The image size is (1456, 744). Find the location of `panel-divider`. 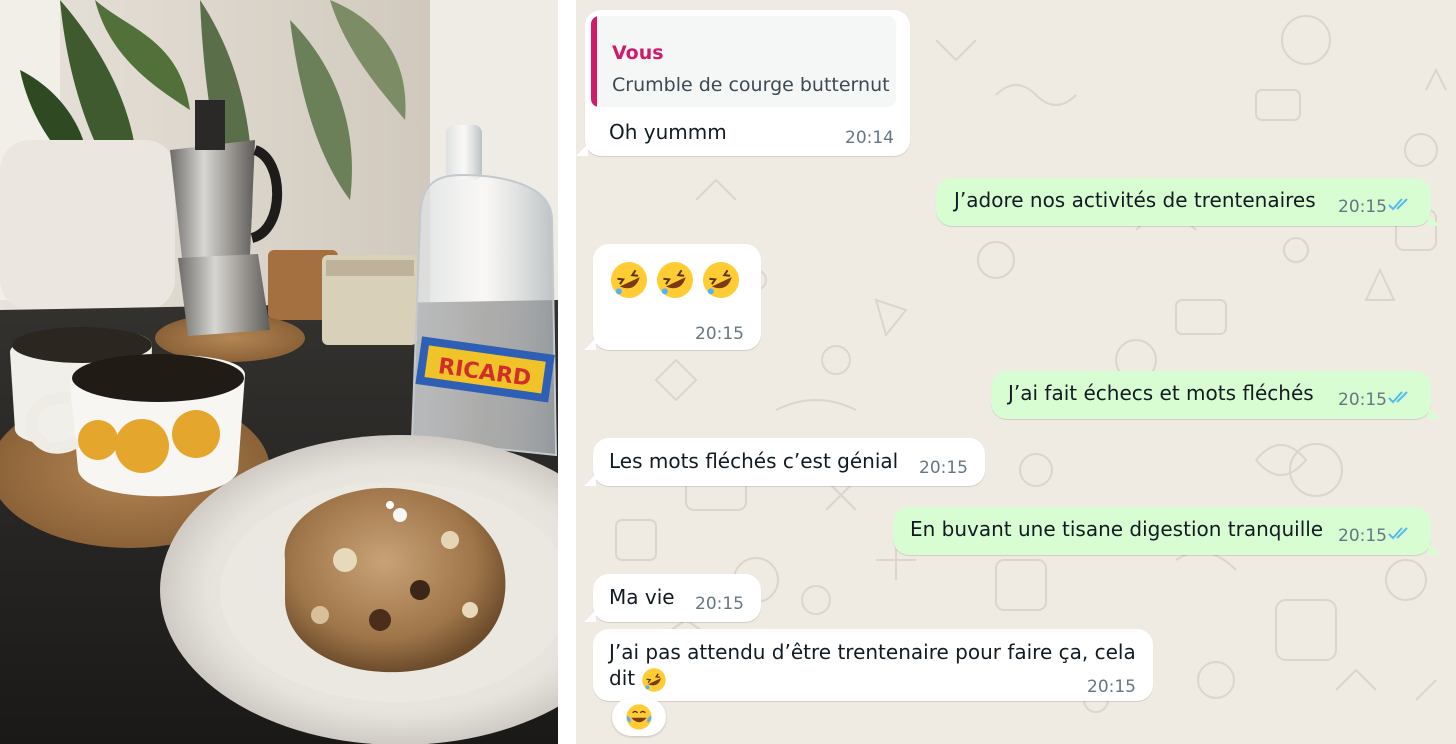

panel-divider is located at coordinates (567, 372).